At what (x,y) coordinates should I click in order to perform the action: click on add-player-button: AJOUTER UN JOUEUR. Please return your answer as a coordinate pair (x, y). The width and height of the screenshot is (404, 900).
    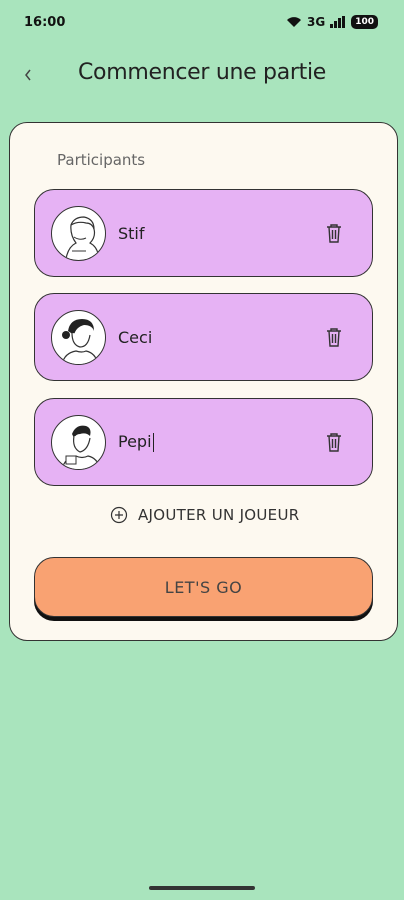
    Looking at the image, I should click on (204, 515).